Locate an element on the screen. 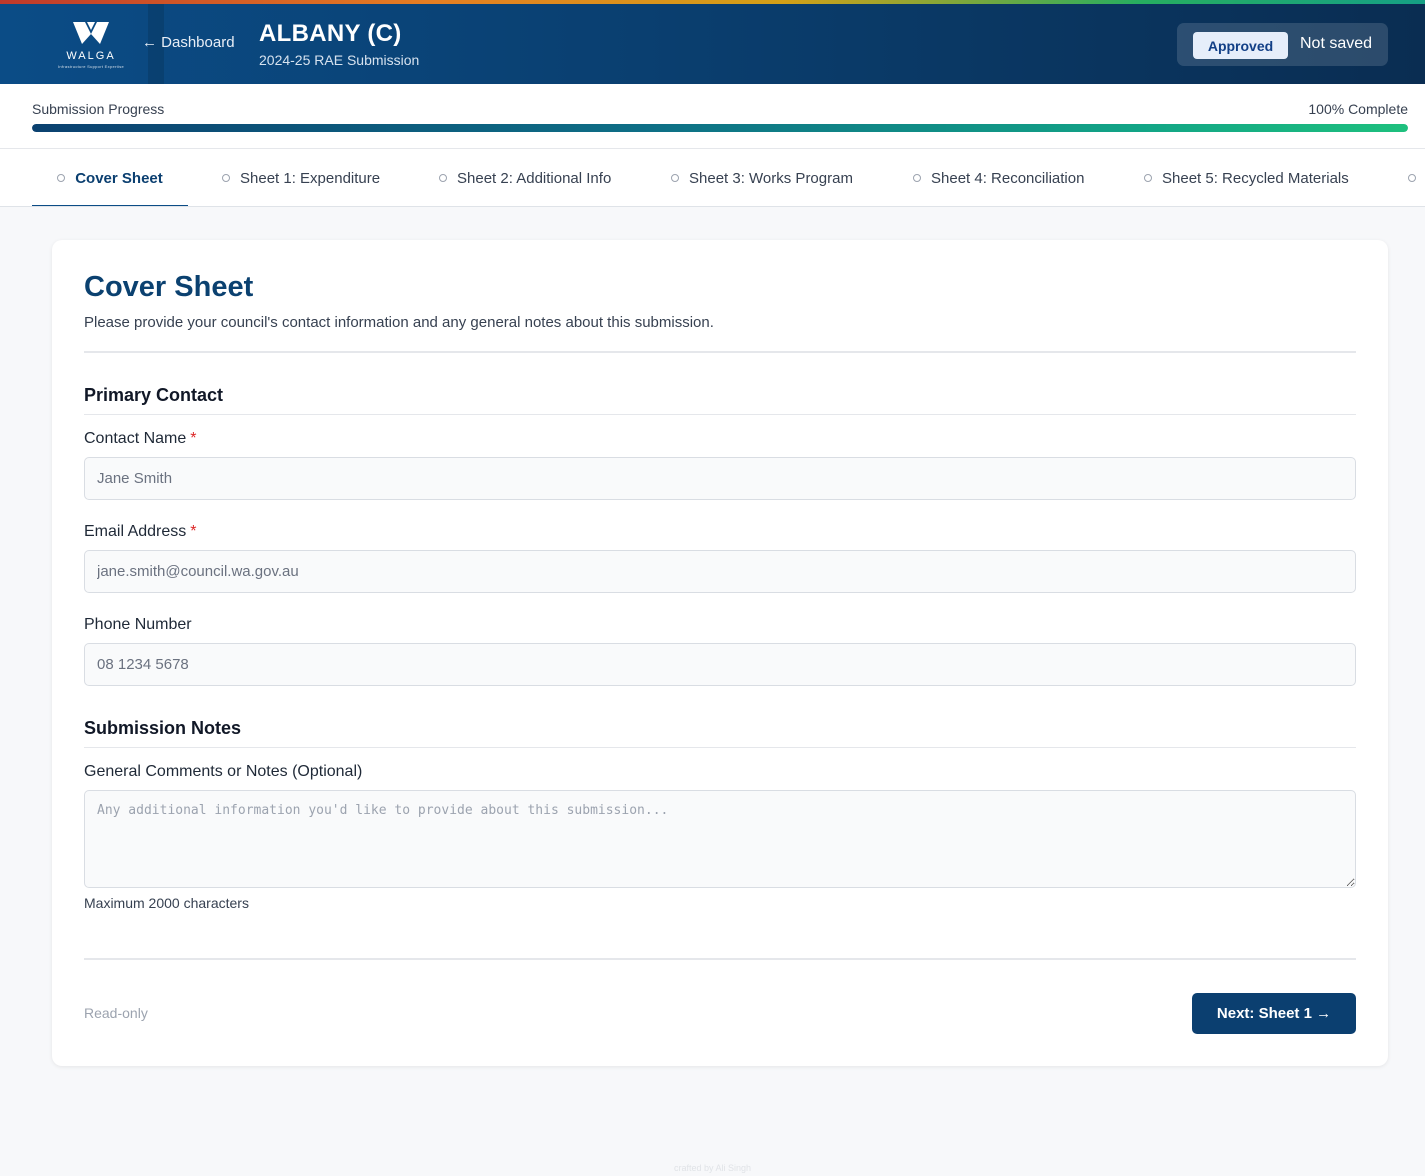 The height and width of the screenshot is (1176, 1425). phone-input is located at coordinates (720, 664).